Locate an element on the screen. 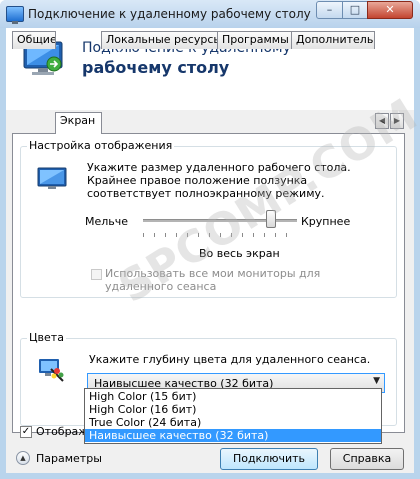  colors-group-title: Цвета is located at coordinates (46, 337).